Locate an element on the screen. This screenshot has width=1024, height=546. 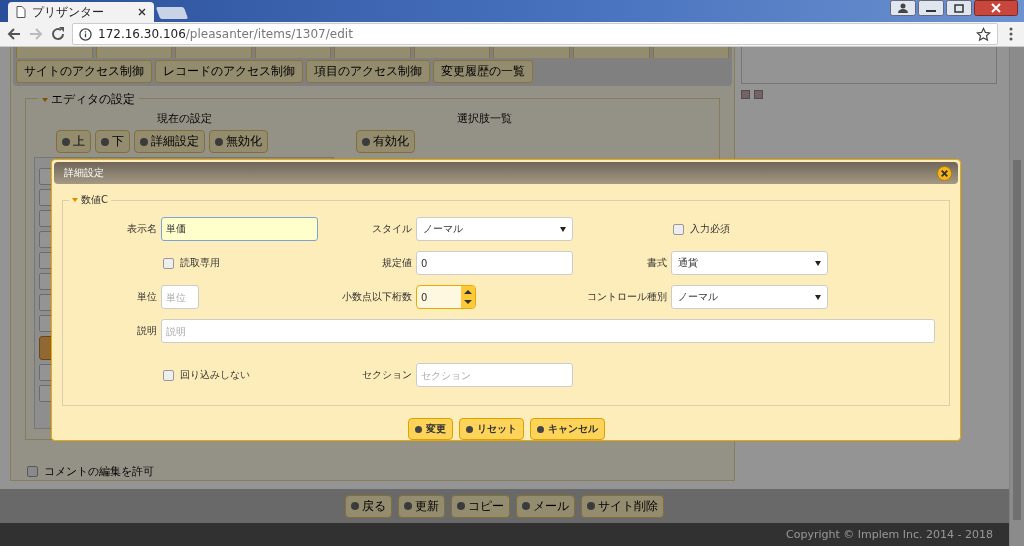
checkbox-label: 読取専用 is located at coordinates (200, 263).